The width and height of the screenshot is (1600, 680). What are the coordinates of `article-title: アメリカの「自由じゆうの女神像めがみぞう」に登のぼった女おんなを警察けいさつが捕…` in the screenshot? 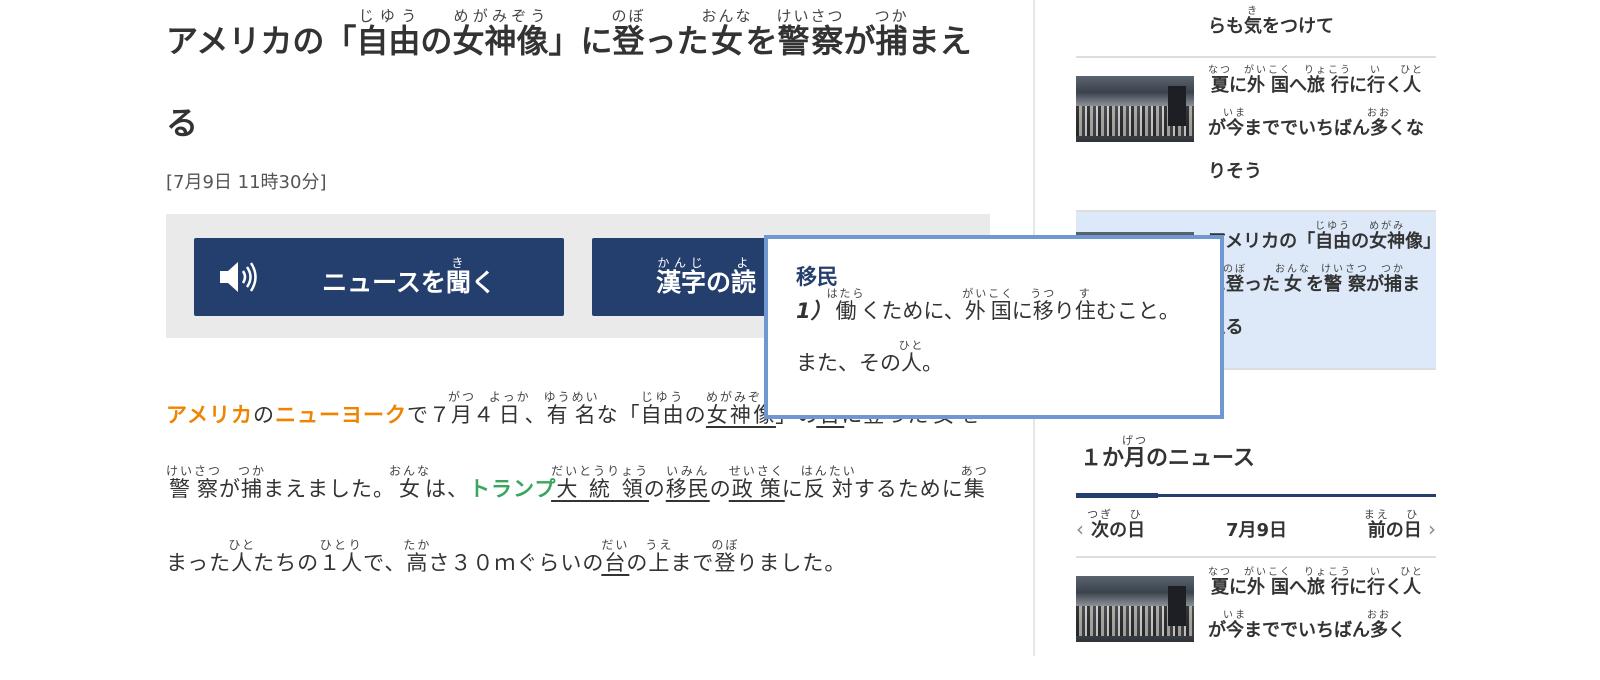 It's located at (569, 74).